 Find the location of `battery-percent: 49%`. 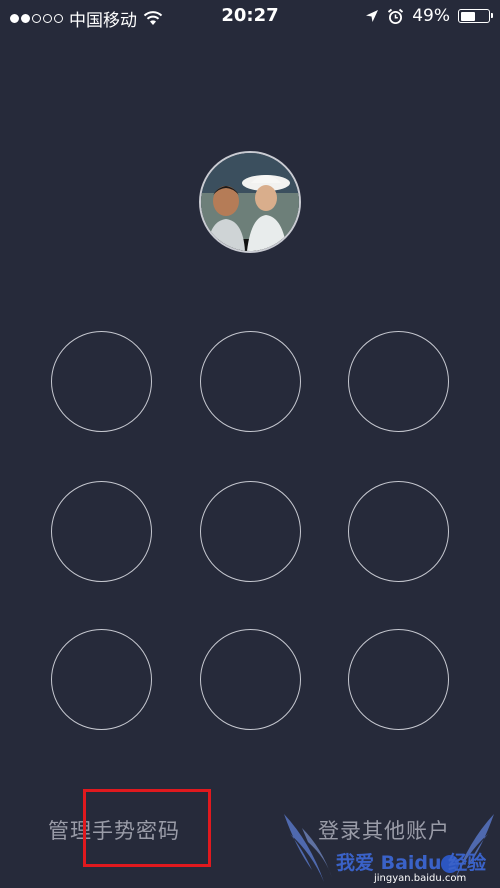

battery-percent: 49% is located at coordinates (431, 16).